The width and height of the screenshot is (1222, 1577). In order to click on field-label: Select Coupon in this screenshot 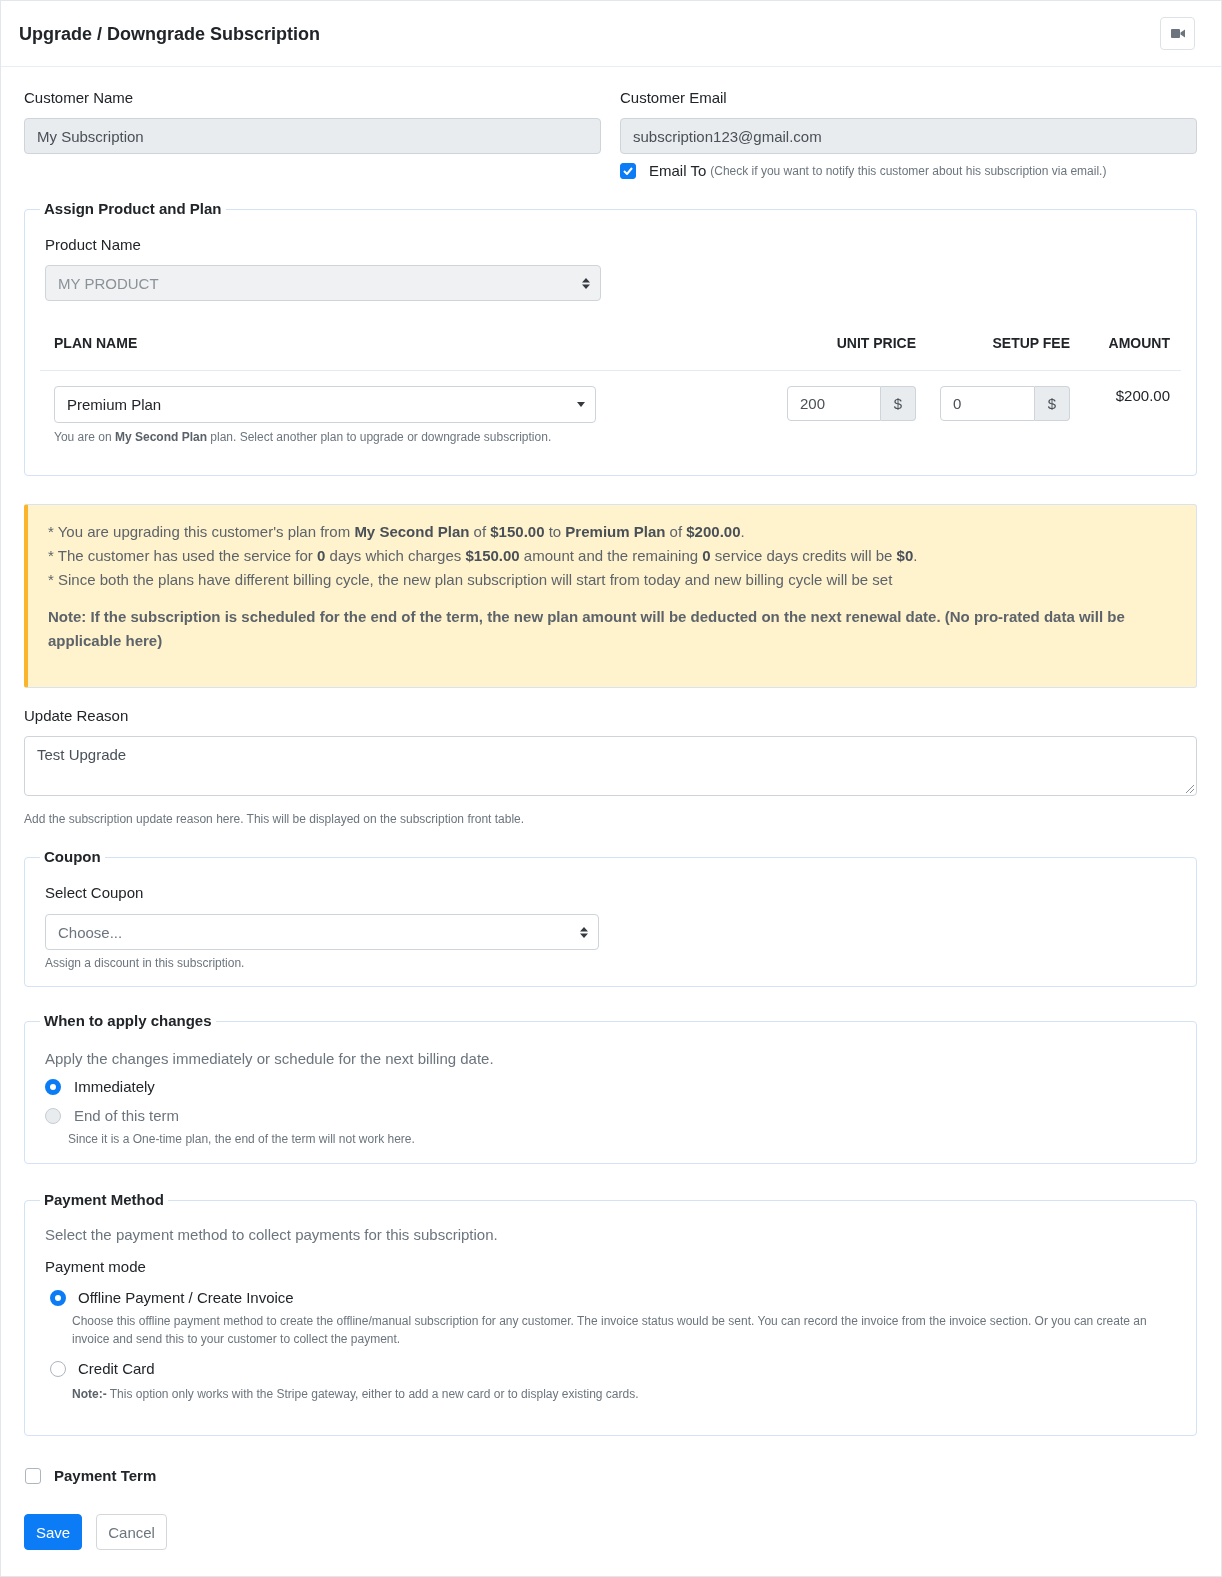, I will do `click(95, 893)`.